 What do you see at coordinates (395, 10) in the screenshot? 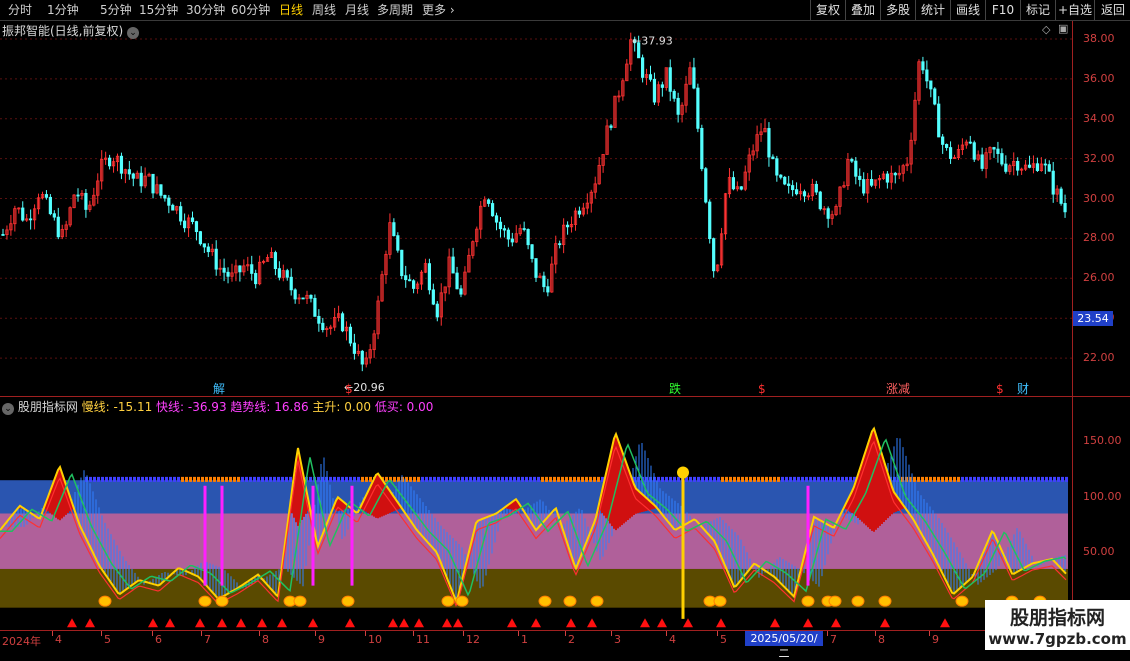
I see `tab-multi-period: 多周期` at bounding box center [395, 10].